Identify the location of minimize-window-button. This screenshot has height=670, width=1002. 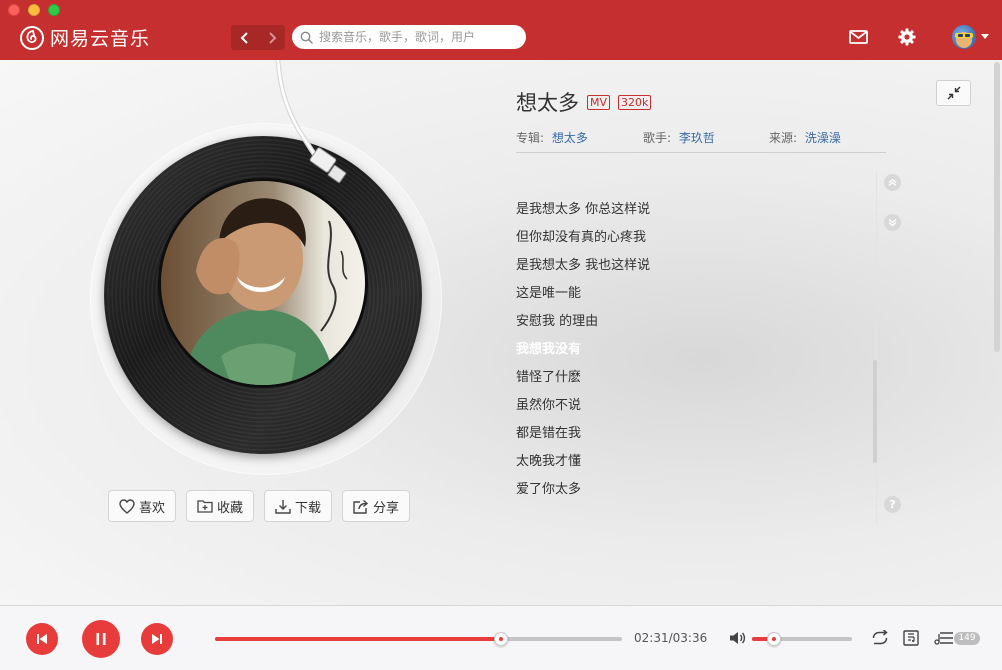
(34, 10).